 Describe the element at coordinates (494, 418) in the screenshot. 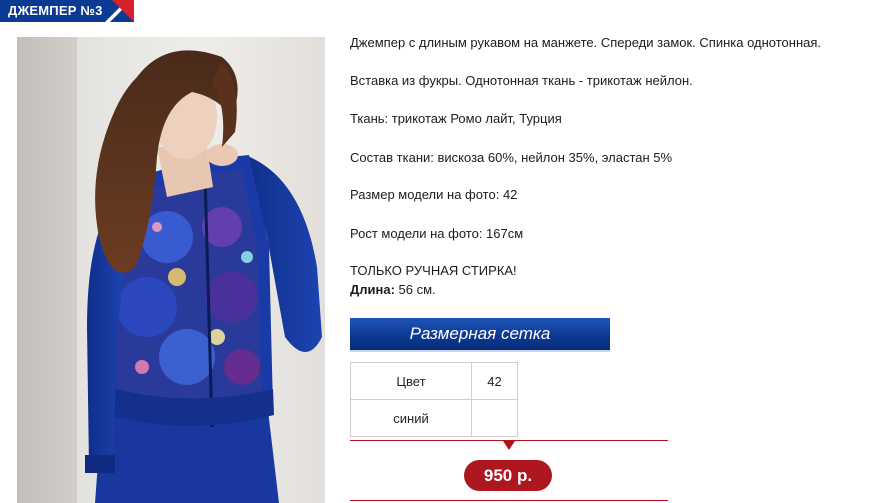

I see `table-cell` at that location.